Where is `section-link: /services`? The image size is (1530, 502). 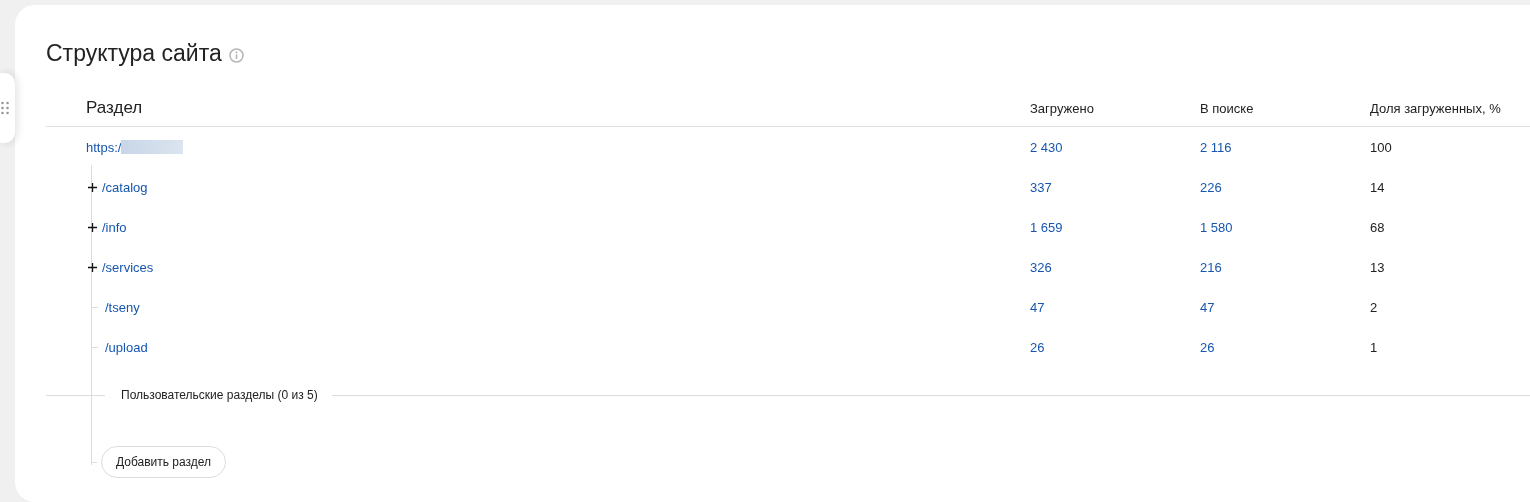
section-link: /services is located at coordinates (128, 267).